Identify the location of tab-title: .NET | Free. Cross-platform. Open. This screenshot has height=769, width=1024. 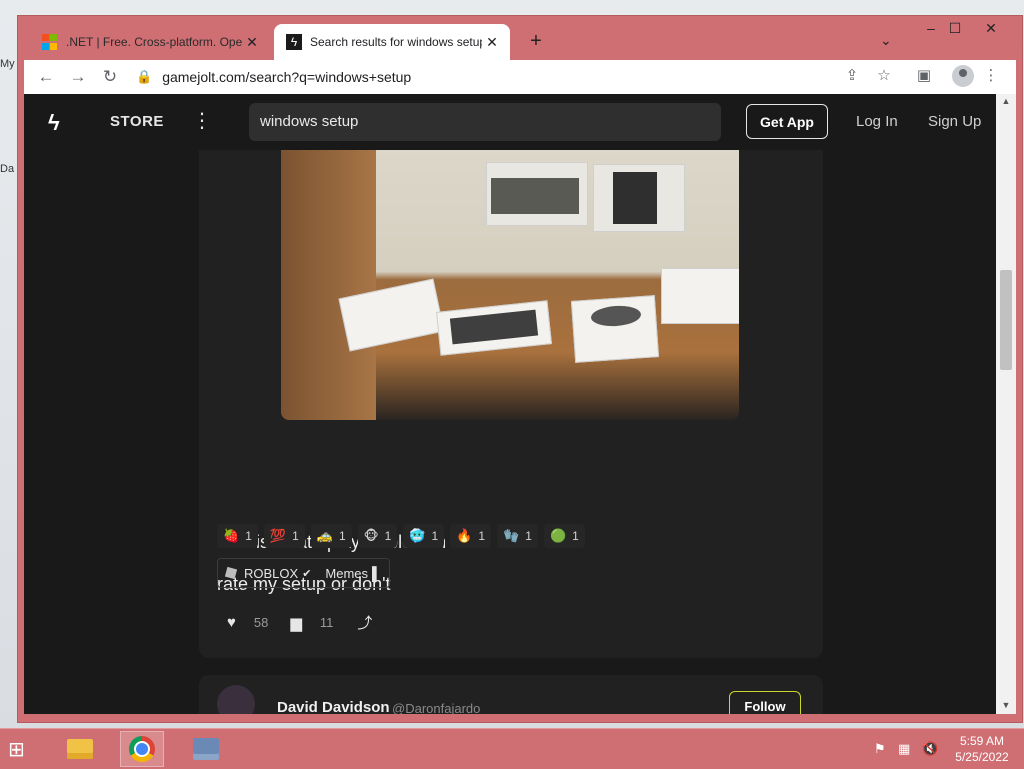
(154, 42).